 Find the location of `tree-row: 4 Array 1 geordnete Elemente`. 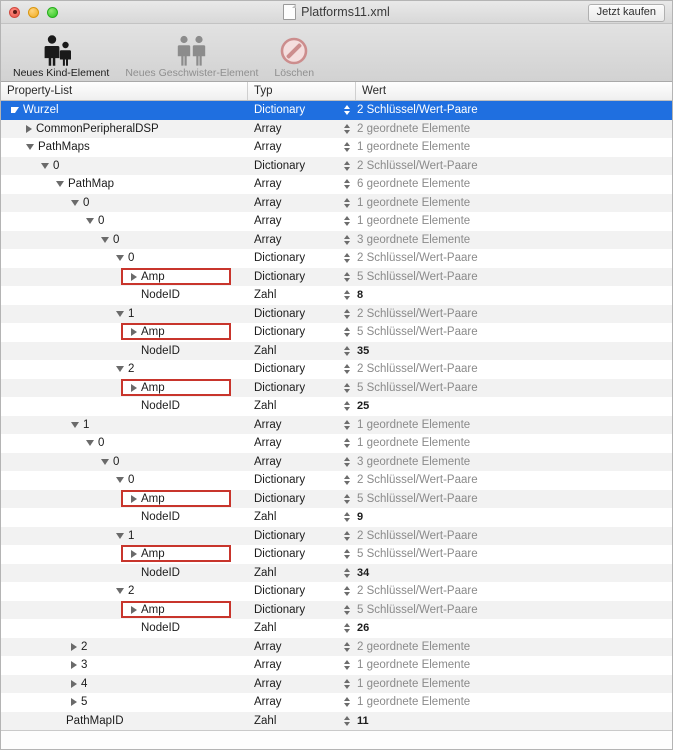

tree-row: 4 Array 1 geordnete Elemente is located at coordinates (336, 683).